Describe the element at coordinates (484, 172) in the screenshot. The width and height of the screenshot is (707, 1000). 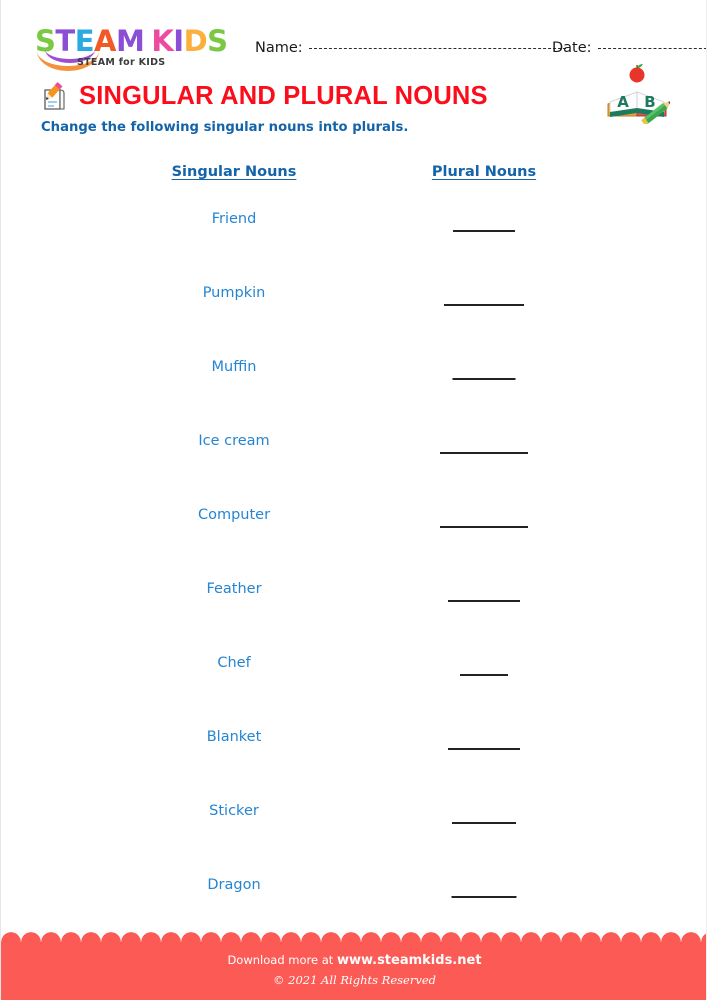
I see `column-header-plural: Plural Nouns` at that location.